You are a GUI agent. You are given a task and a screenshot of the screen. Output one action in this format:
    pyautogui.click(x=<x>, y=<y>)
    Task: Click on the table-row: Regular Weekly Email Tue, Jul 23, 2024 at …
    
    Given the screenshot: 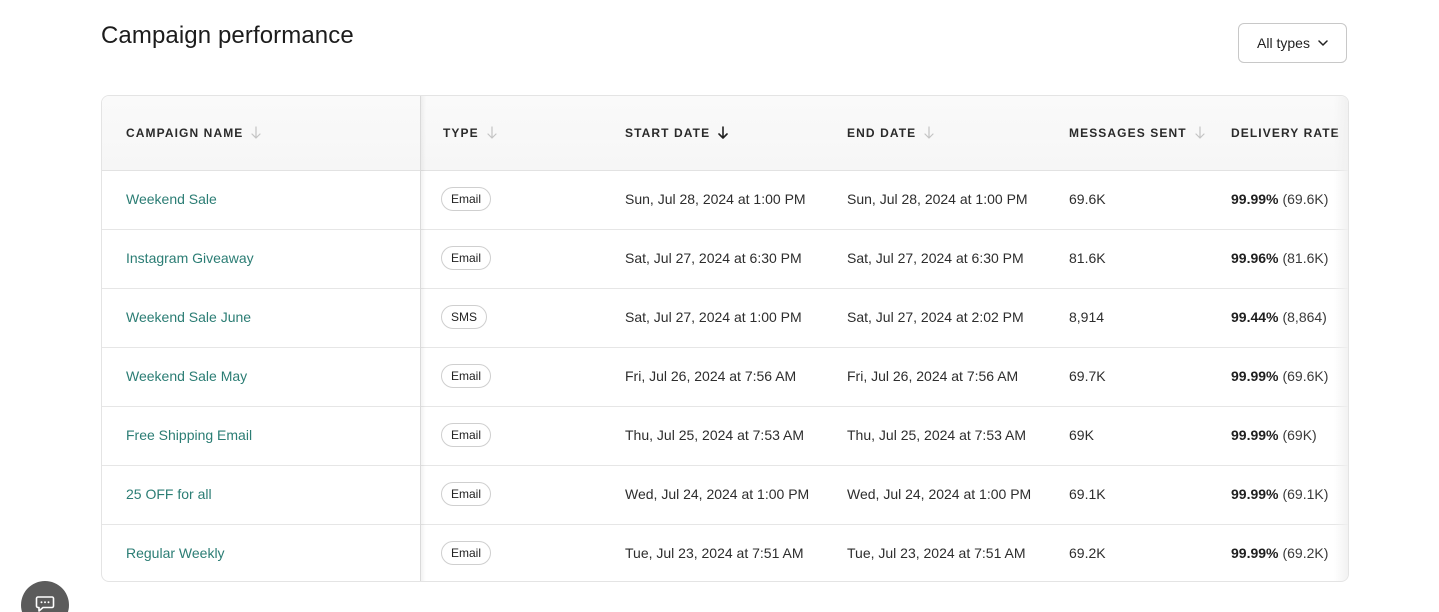 What is the action you would take?
    pyautogui.click(x=725, y=552)
    